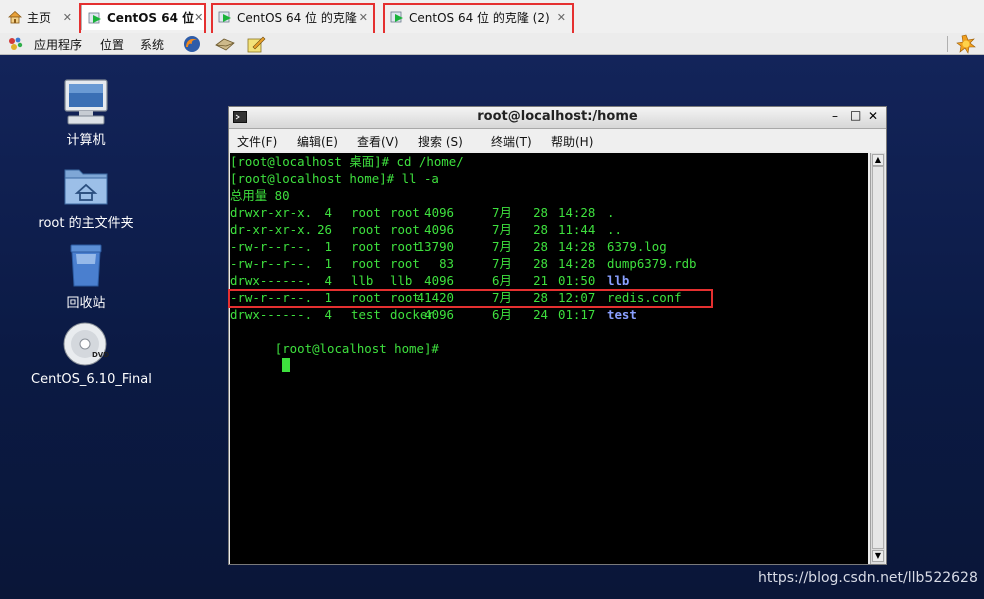 This screenshot has height=599, width=984. What do you see at coordinates (317, 141) in the screenshot?
I see `menu-edit: 编辑(E)` at bounding box center [317, 141].